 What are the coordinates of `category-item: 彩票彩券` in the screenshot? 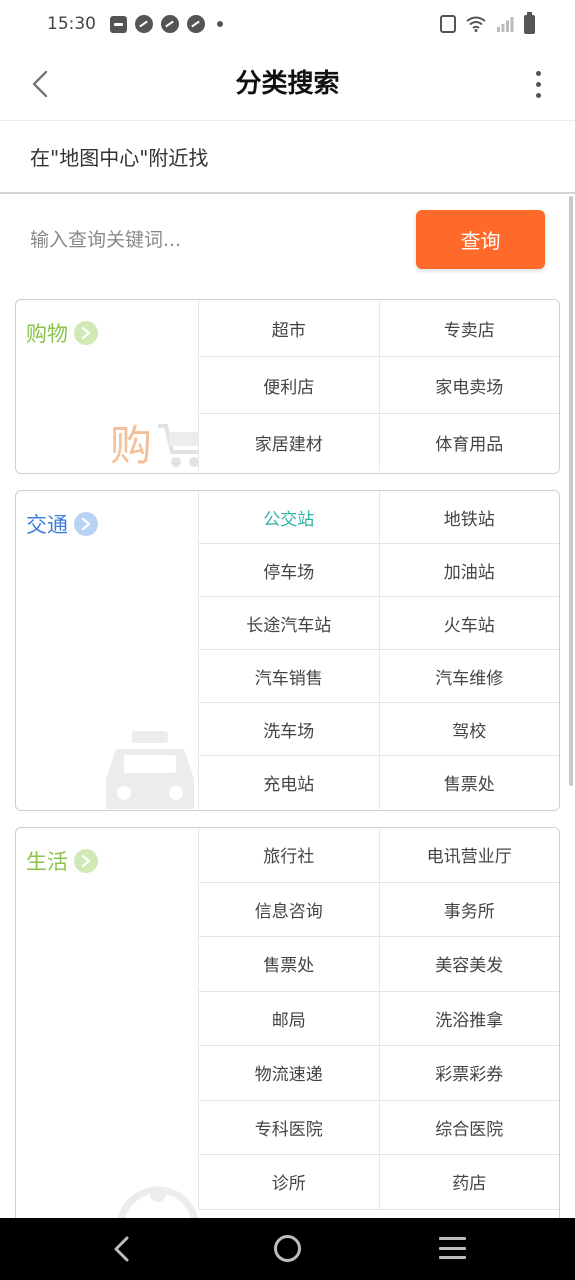 It's located at (468, 1073).